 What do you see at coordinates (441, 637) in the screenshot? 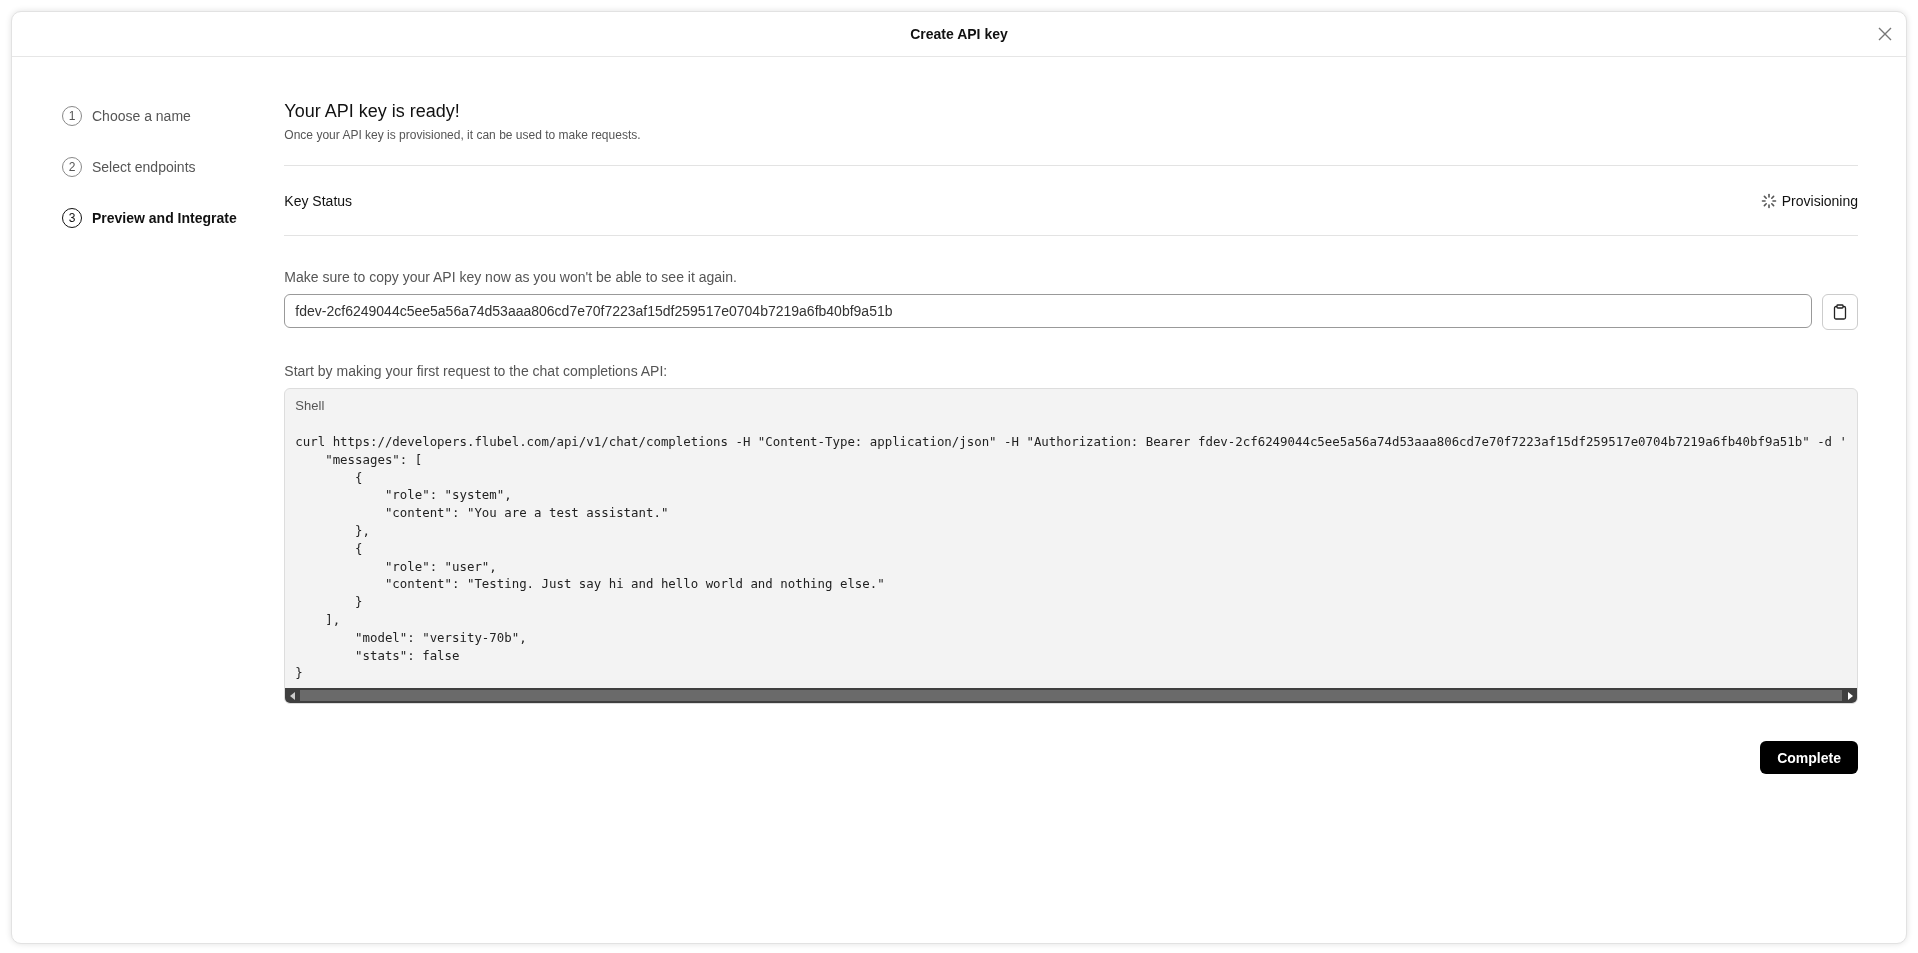
I see `code-line: "model": "versity-70b",` at bounding box center [441, 637].